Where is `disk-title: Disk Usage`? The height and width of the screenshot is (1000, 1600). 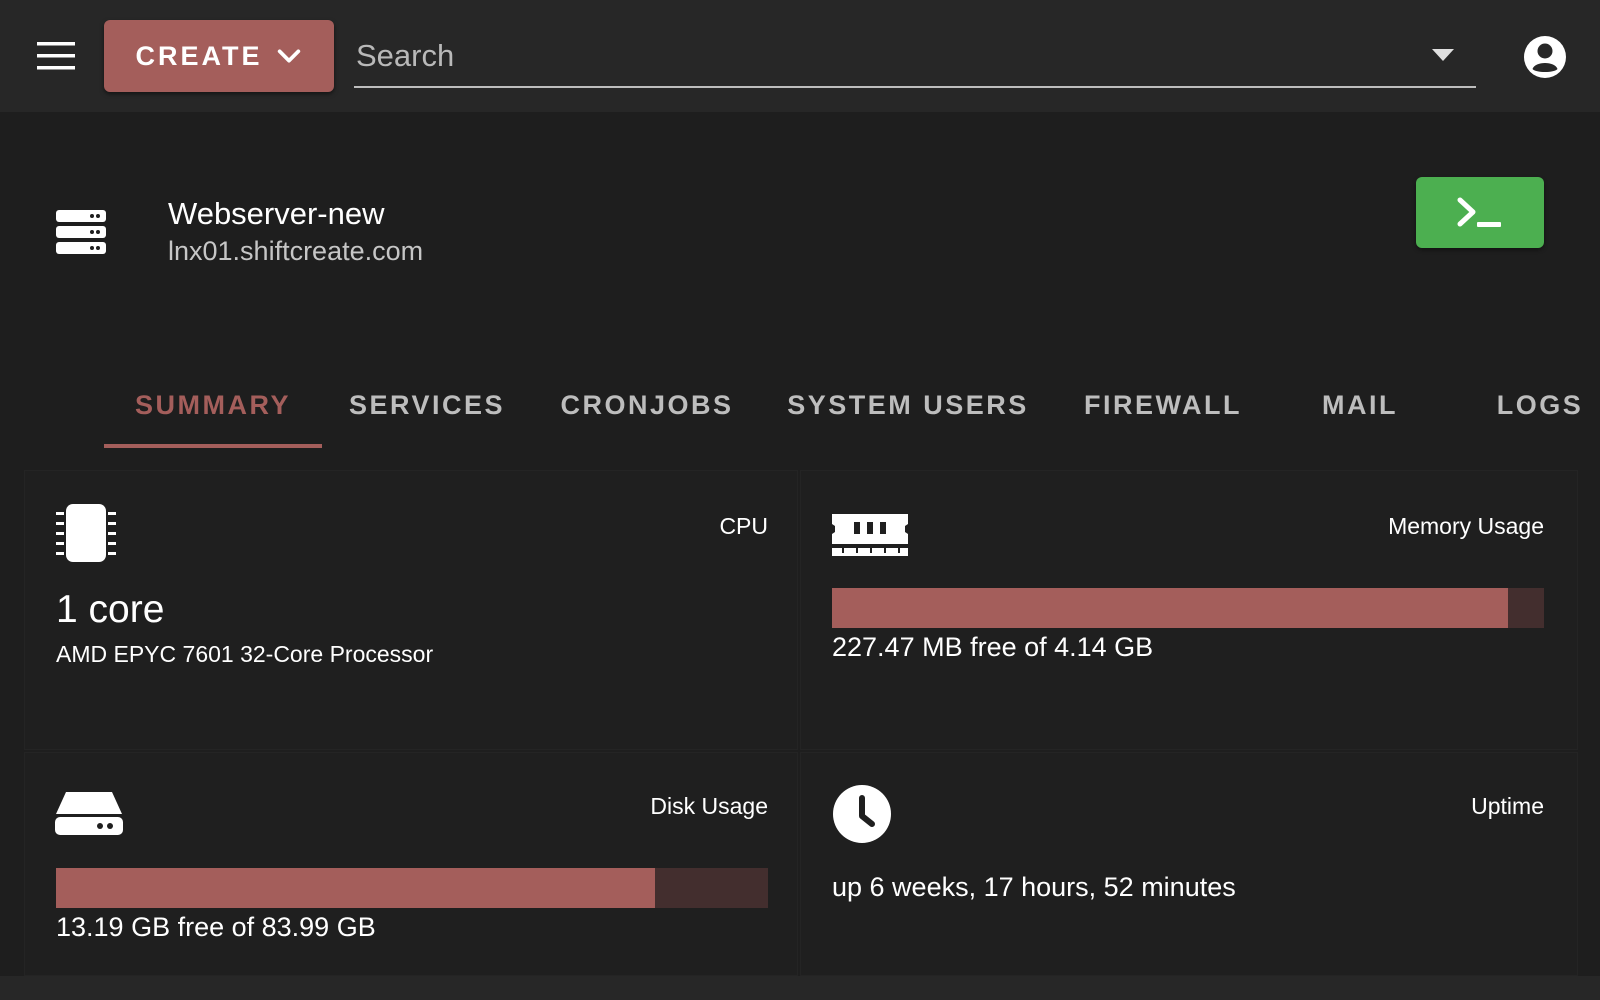
disk-title: Disk Usage is located at coordinates (709, 806).